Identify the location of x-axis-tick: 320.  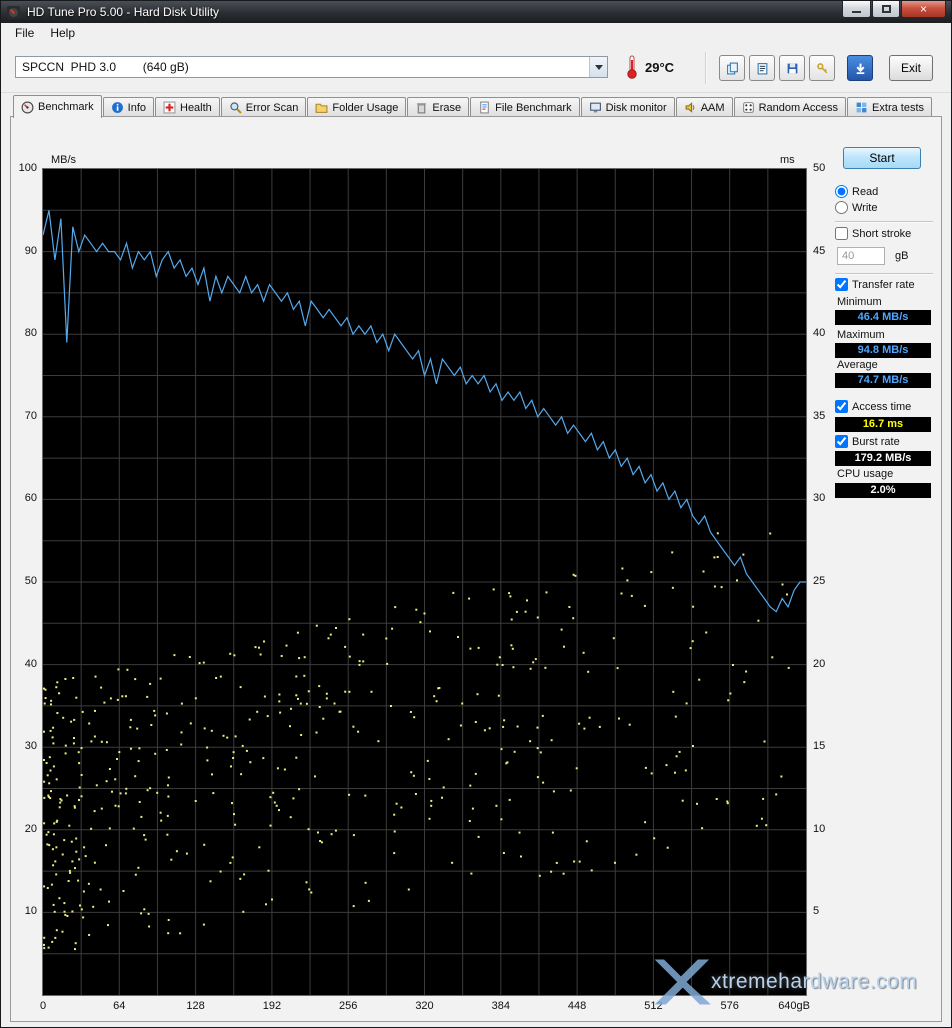
(424, 1006).